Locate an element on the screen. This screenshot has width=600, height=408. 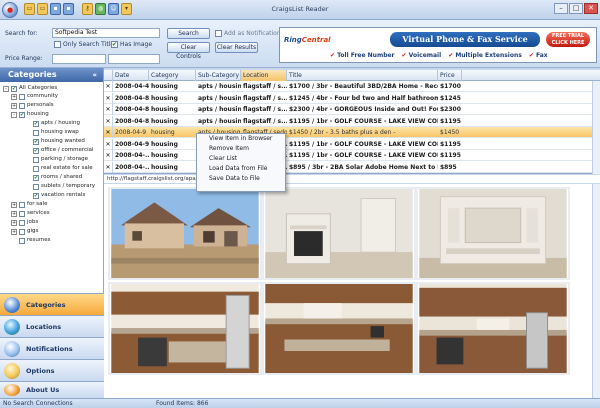
minimize-icon: – is located at coordinates (561, 8).